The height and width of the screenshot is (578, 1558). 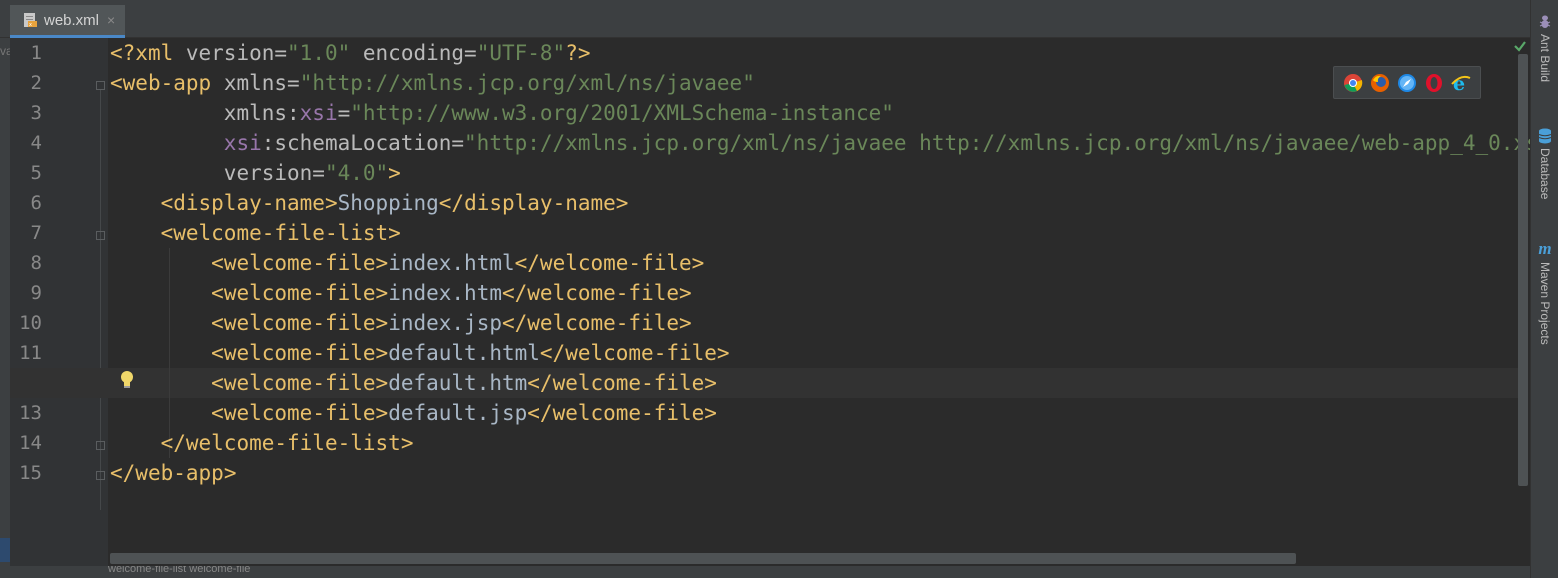 I want to click on safari-icon, so click(x=1407, y=83).